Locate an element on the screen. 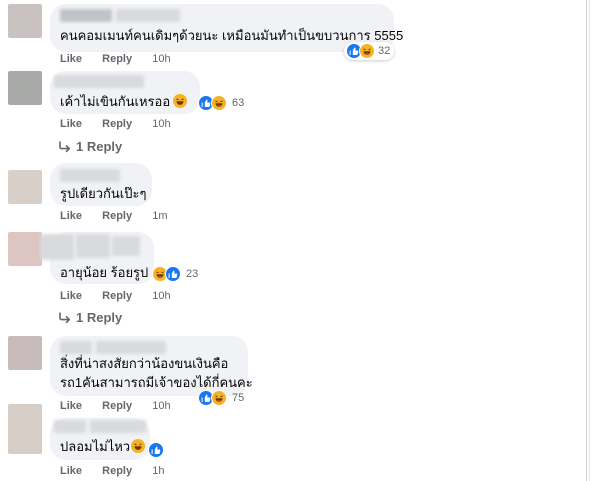 This screenshot has height=481, width=600. reaction-summary: 63 is located at coordinates (221, 103).